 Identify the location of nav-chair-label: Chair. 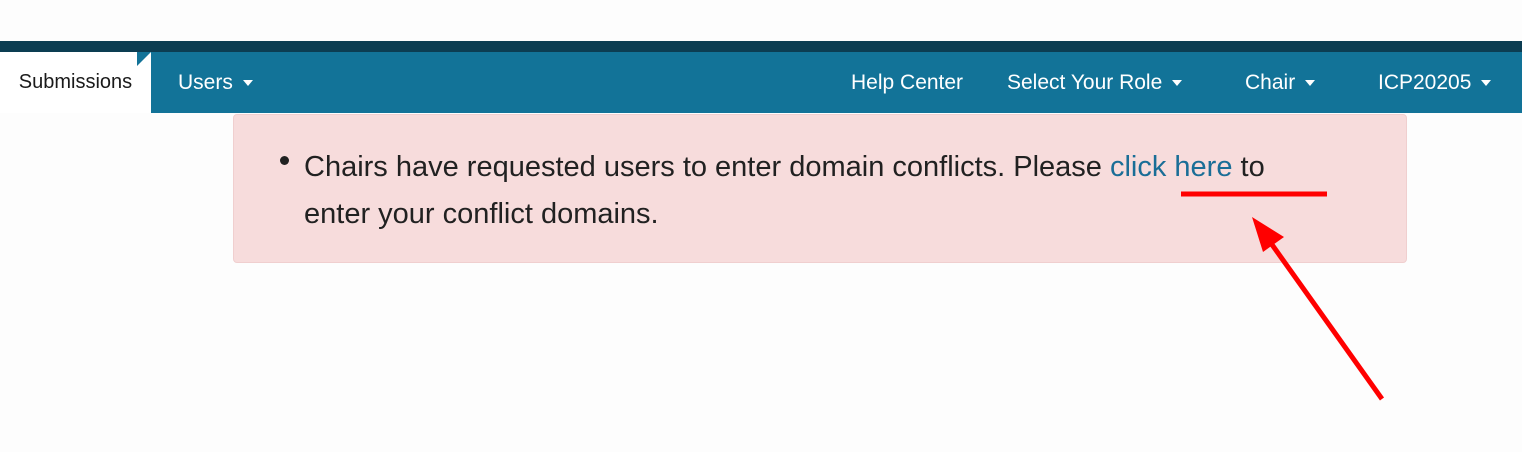
(1270, 82).